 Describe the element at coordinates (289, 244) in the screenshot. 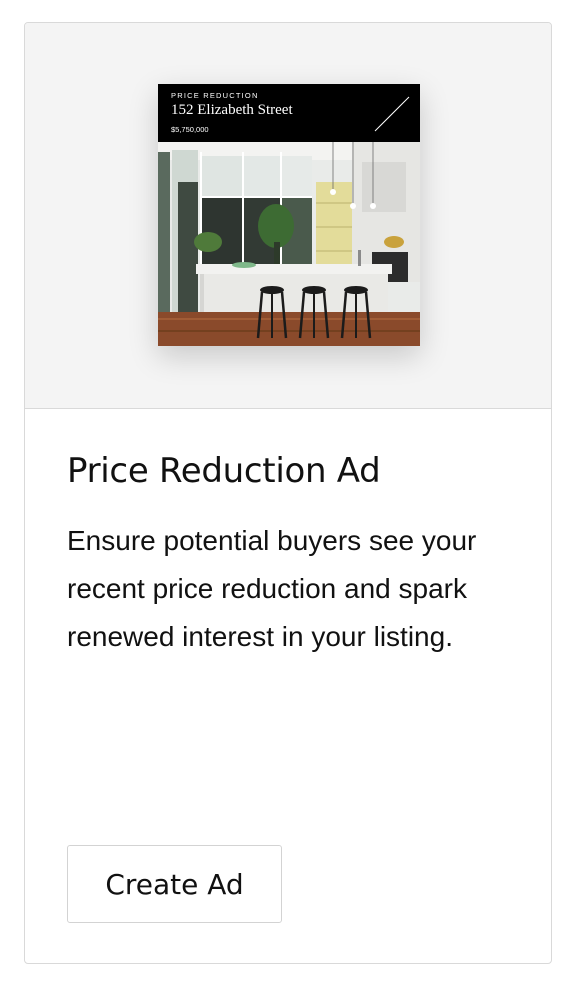

I see `kitchen-photo` at that location.